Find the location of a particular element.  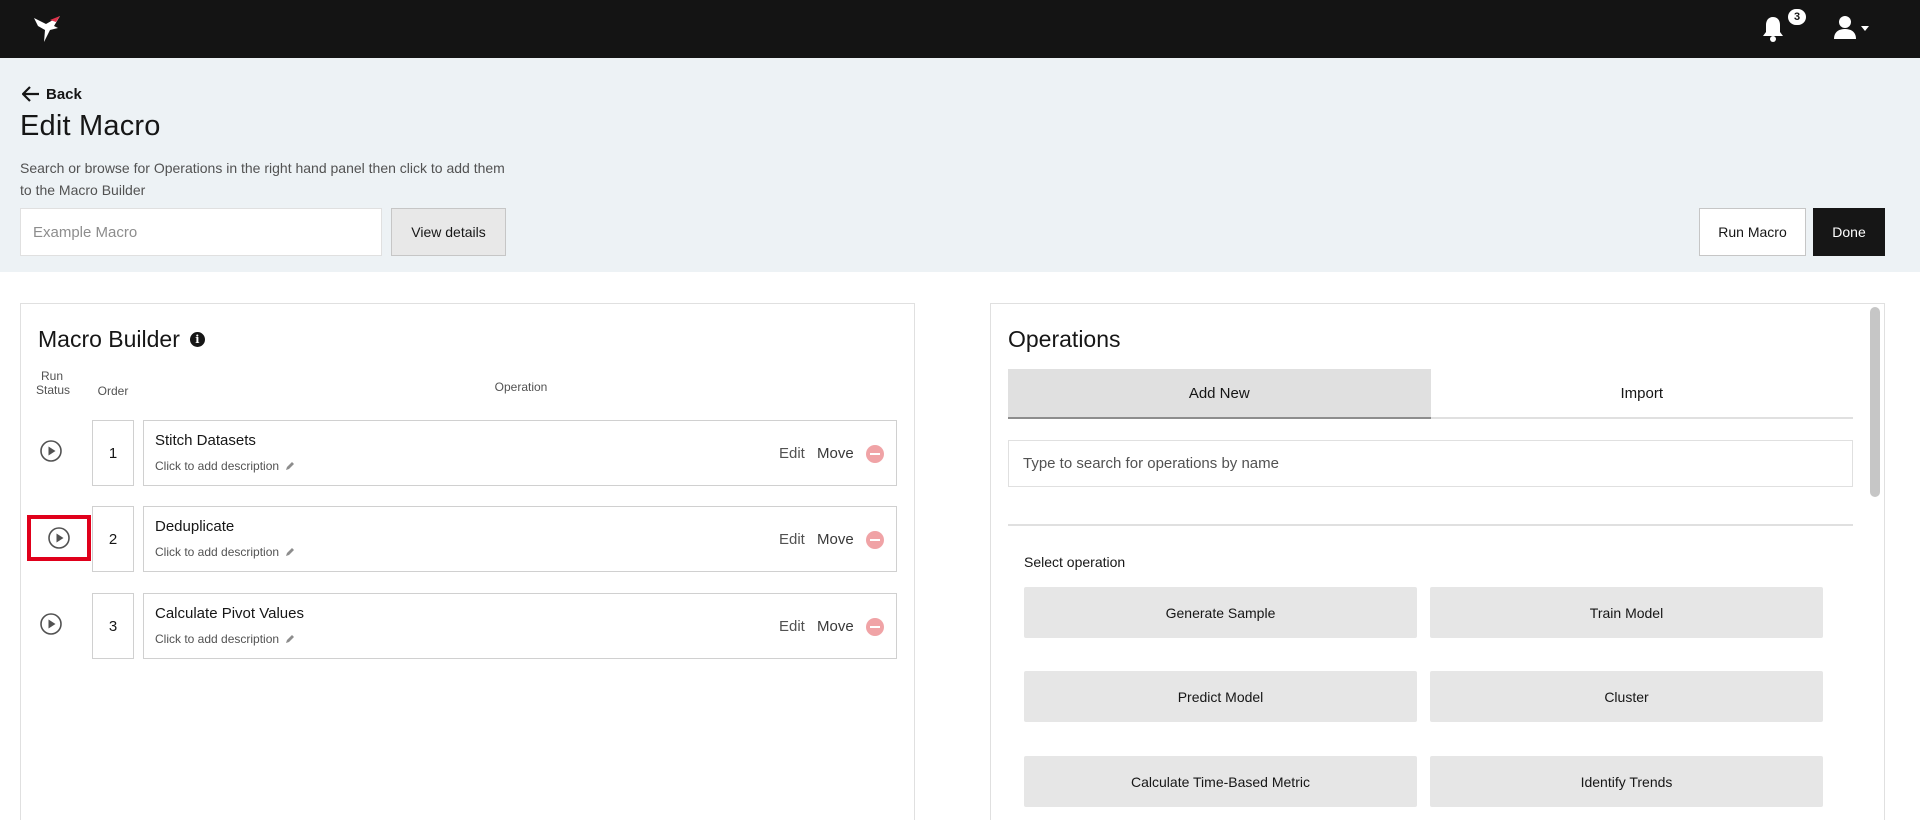

column-header-operation: Operation is located at coordinates (521, 387).